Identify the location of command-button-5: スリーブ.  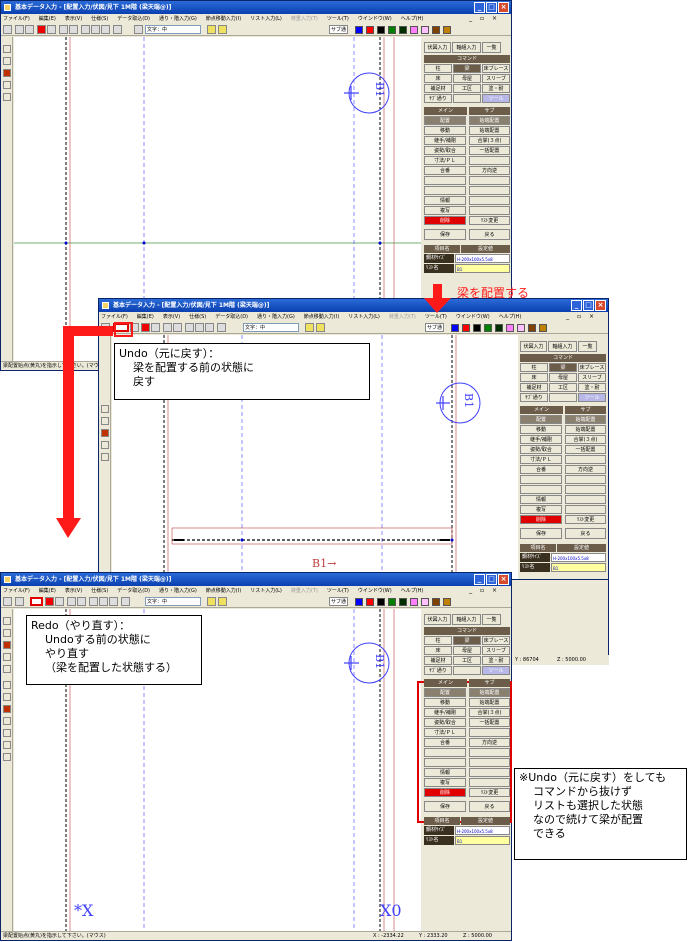
(496, 650).